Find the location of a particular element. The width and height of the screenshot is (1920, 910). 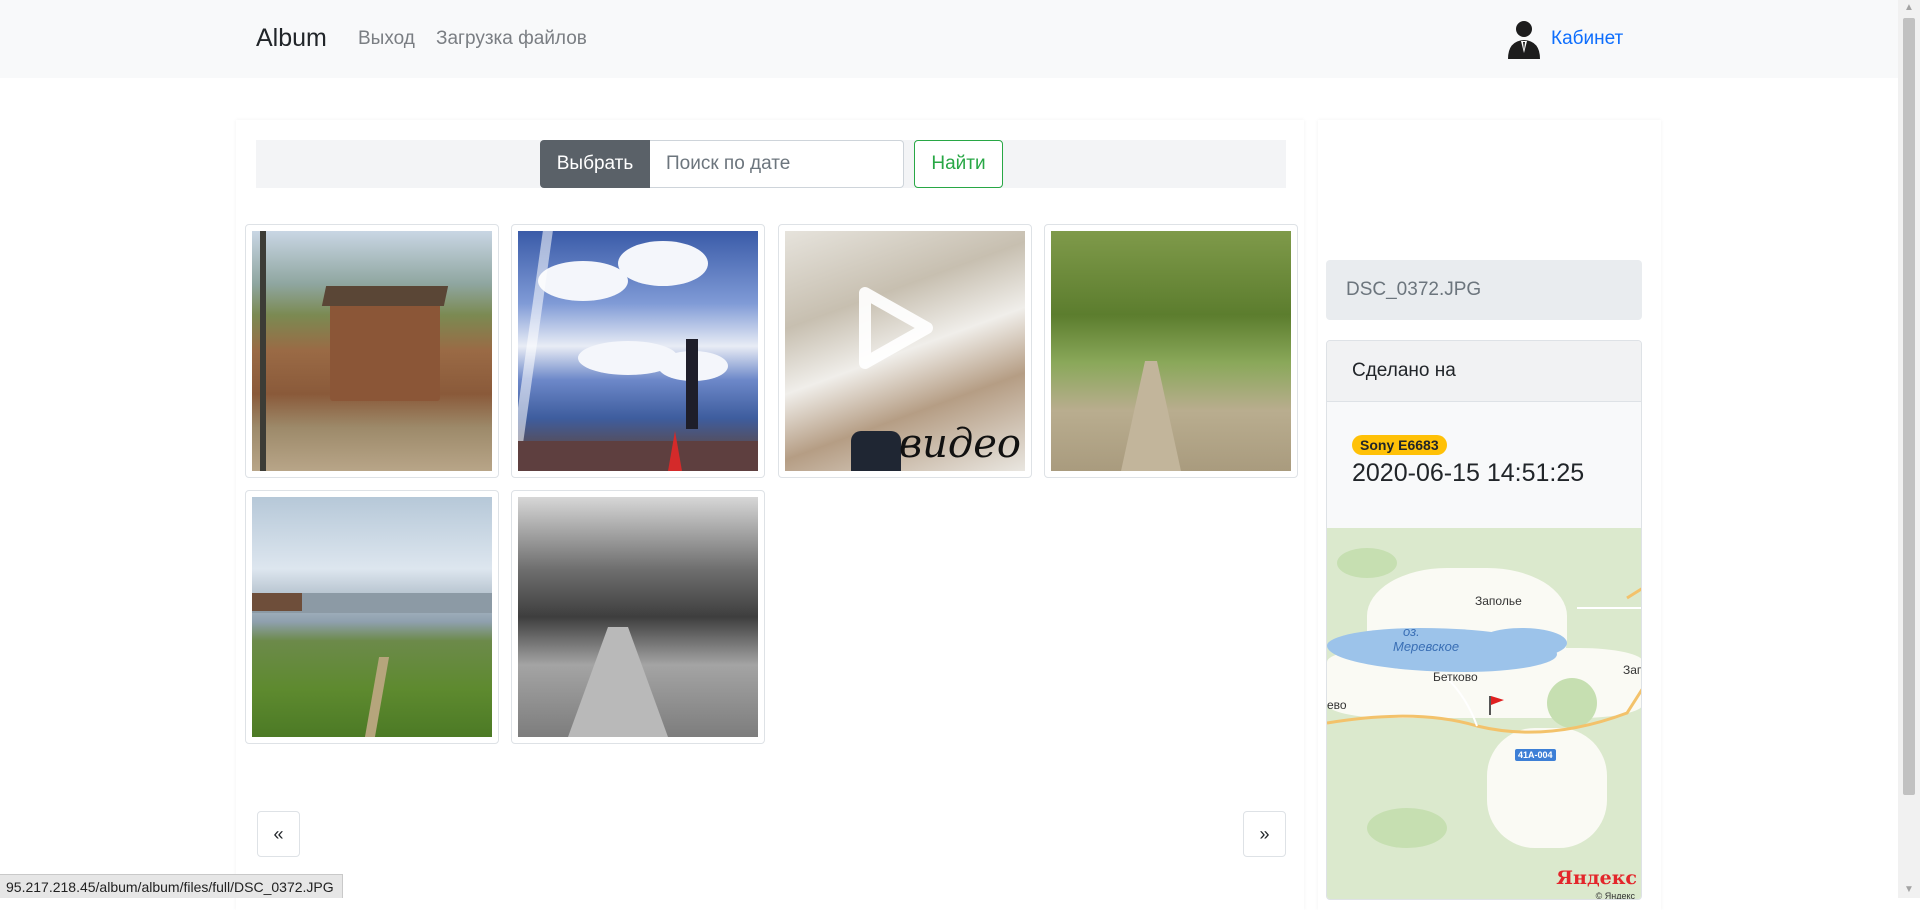

cabinet-link: Кабинет is located at coordinates (1587, 39).